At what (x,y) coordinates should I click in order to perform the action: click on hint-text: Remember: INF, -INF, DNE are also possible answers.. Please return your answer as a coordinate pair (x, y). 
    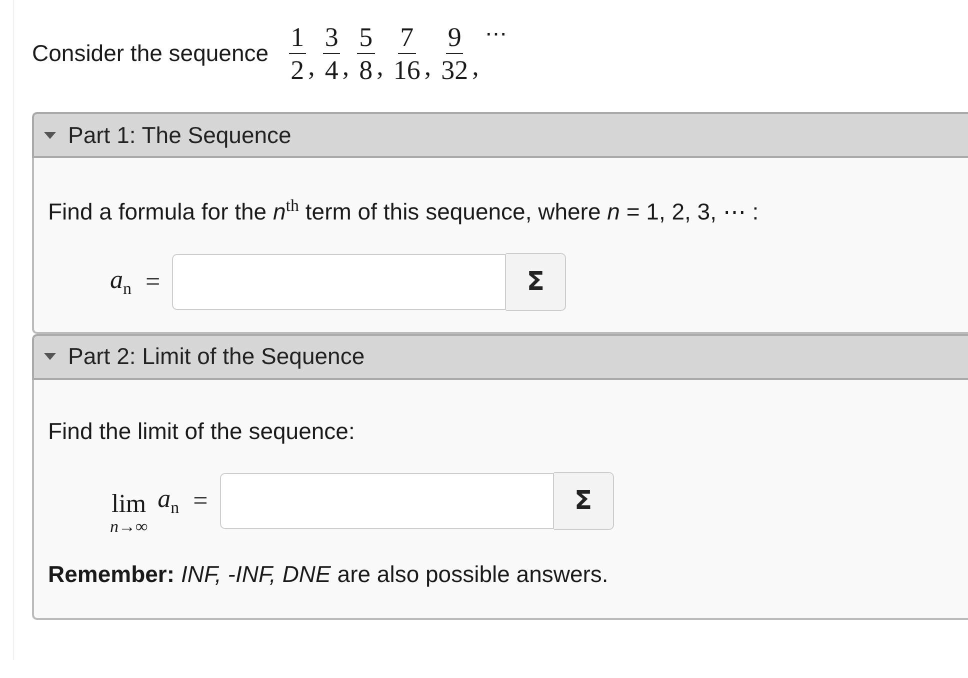
    Looking at the image, I should click on (329, 574).